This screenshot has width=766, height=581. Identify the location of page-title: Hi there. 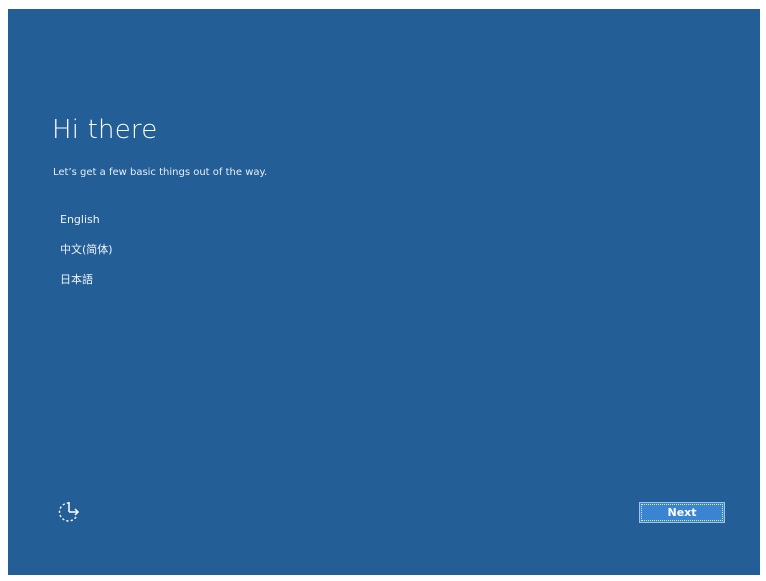
(105, 130).